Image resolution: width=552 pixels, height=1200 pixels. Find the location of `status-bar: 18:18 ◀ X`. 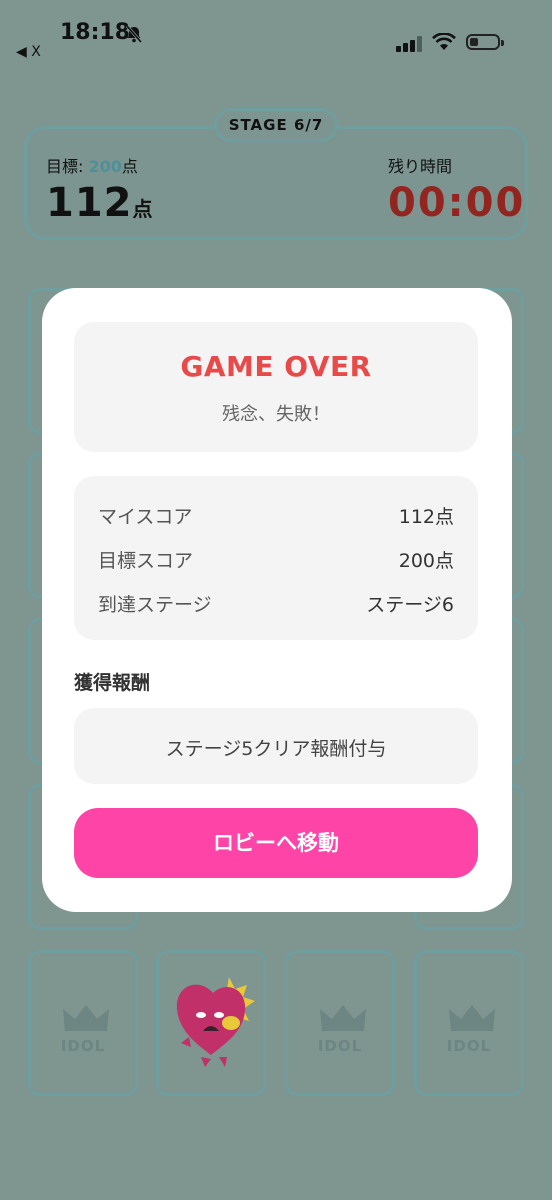

status-bar: 18:18 ◀ X is located at coordinates (276, 35).